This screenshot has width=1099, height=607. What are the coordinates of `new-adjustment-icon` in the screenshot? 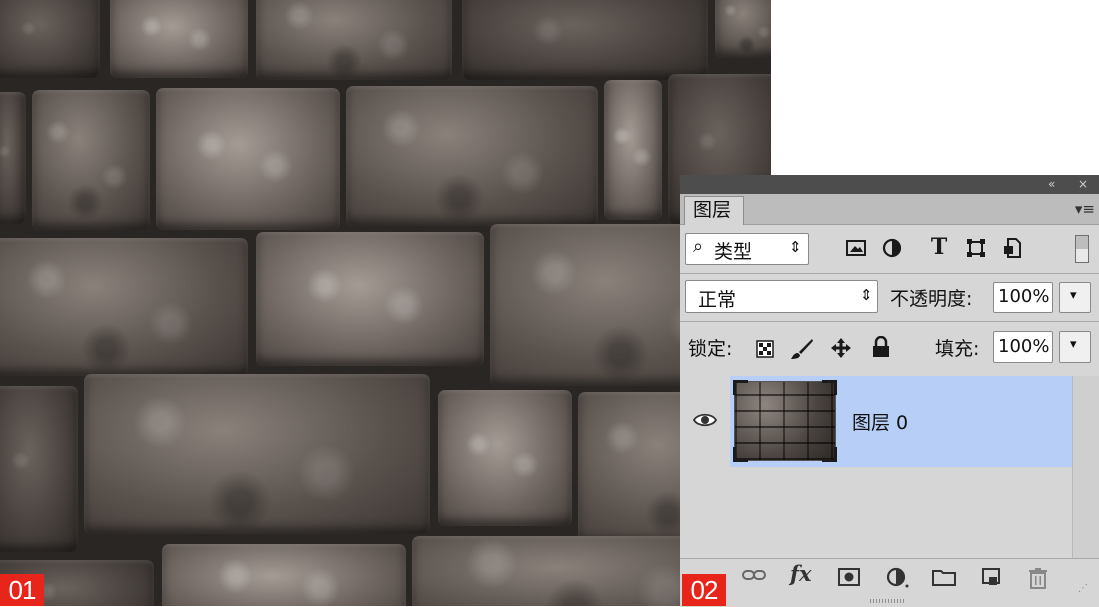 It's located at (898, 580).